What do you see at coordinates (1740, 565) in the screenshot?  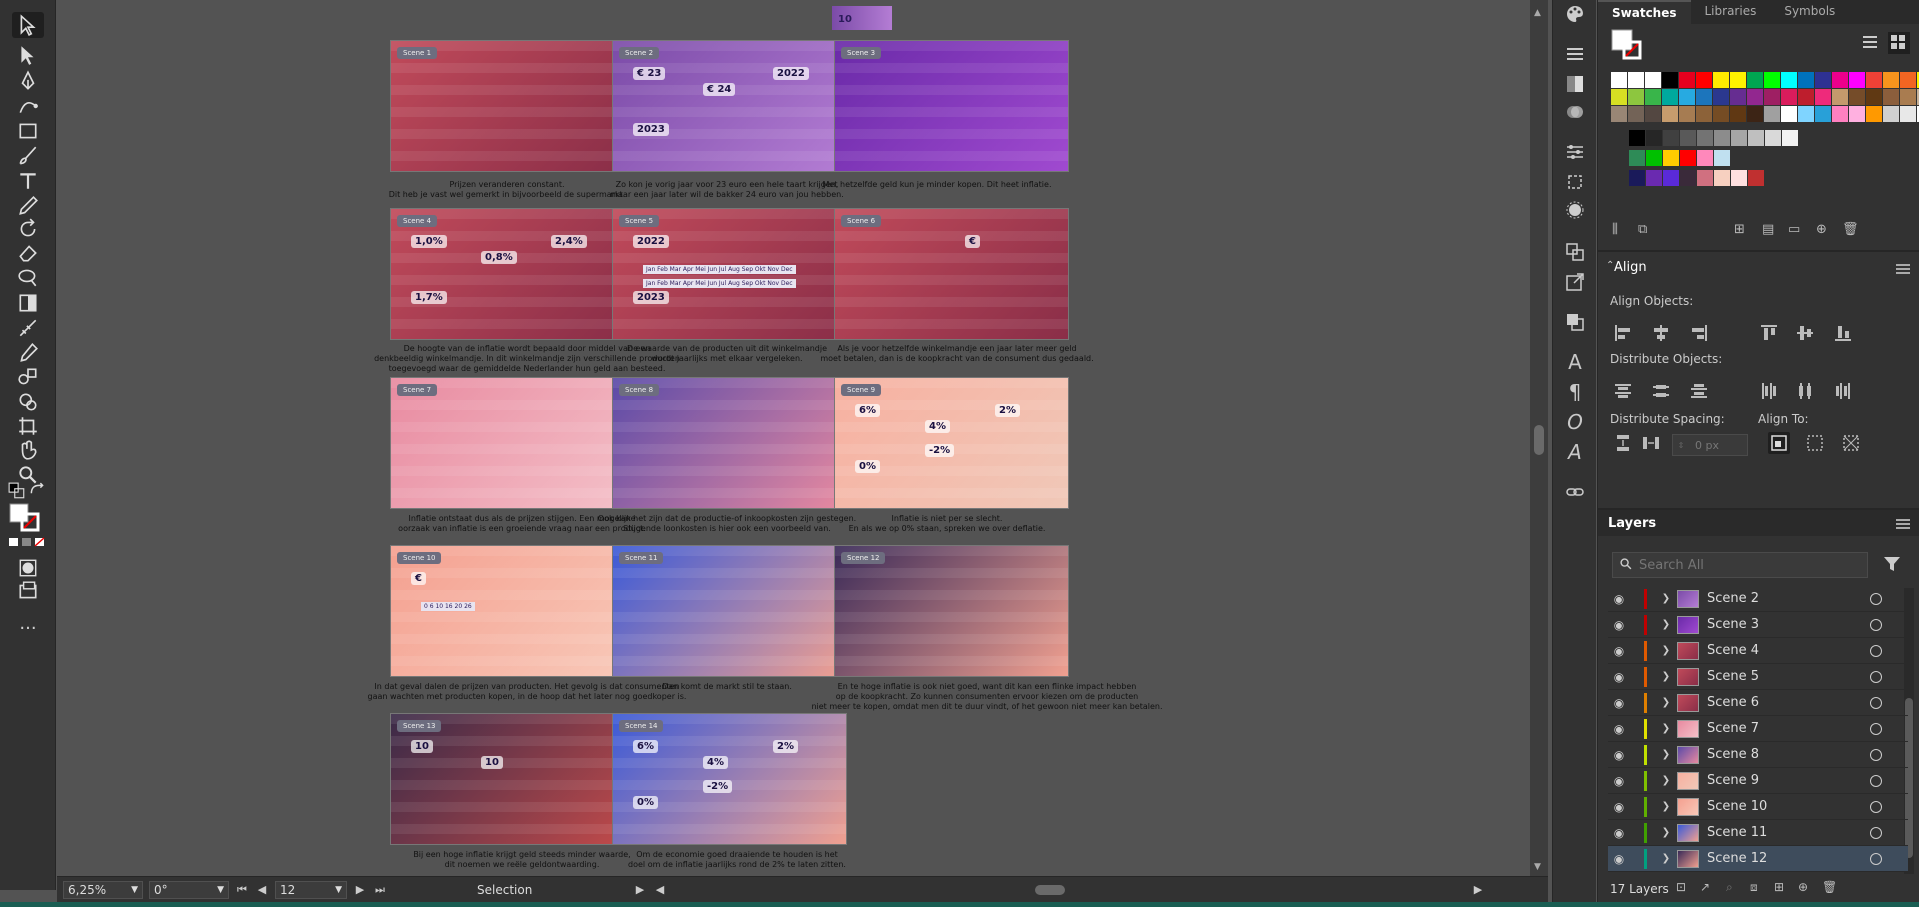 I see `layers-search-field` at bounding box center [1740, 565].